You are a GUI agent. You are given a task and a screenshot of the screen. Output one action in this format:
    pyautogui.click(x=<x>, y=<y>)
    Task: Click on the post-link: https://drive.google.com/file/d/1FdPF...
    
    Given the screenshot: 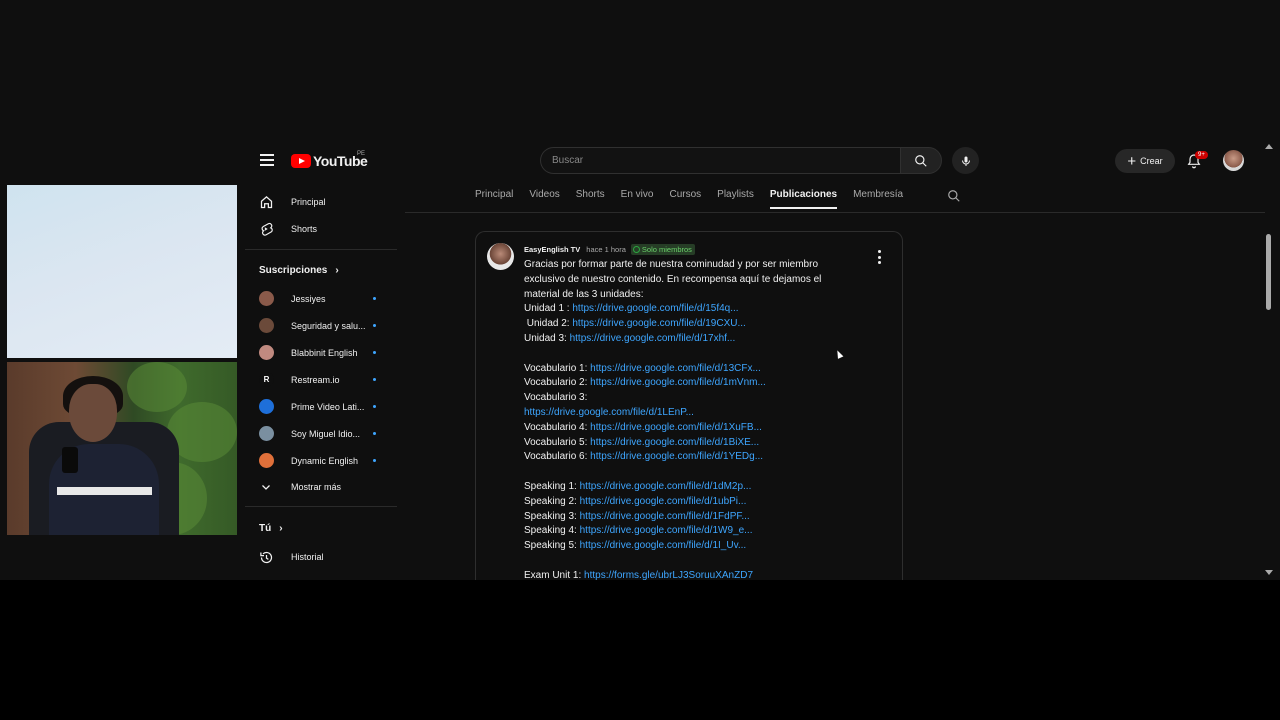 What is the action you would take?
    pyautogui.click(x=665, y=516)
    